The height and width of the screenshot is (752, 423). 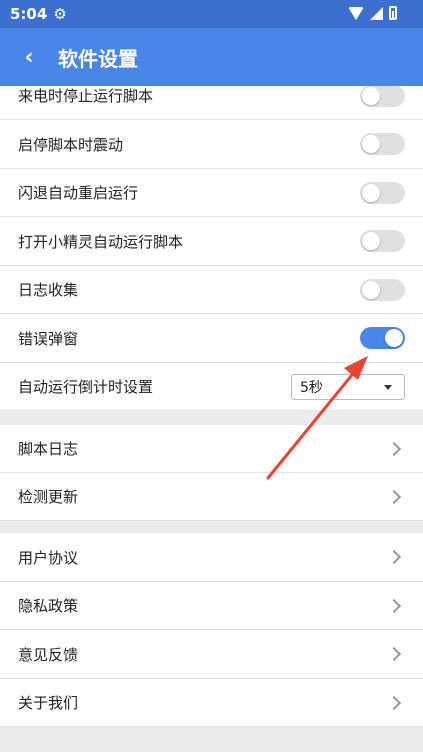 I want to click on annotation-arrow, so click(x=317, y=418).